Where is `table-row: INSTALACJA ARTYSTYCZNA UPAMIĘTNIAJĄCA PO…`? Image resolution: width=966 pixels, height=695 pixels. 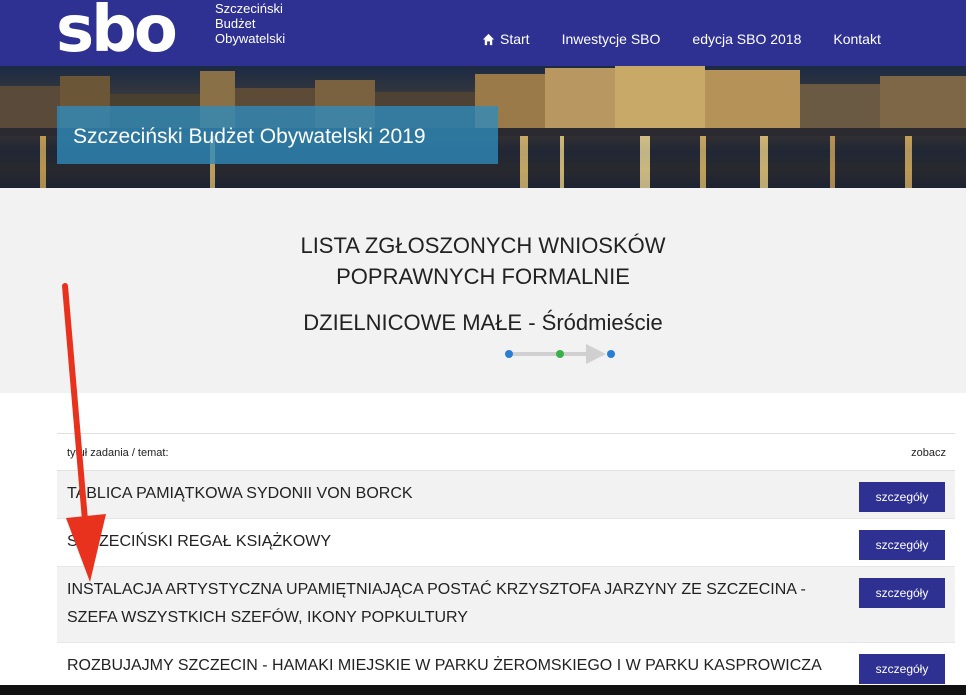 table-row: INSTALACJA ARTYSTYCZNA UPAMIĘTNIAJĄCA PO… is located at coordinates (506, 605).